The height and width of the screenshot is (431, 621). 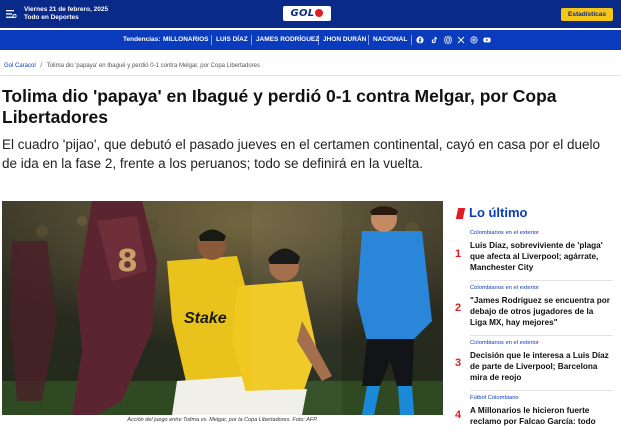 I want to click on trend-link-luis-diaz: LUIS DÍAZ, so click(x=232, y=39).